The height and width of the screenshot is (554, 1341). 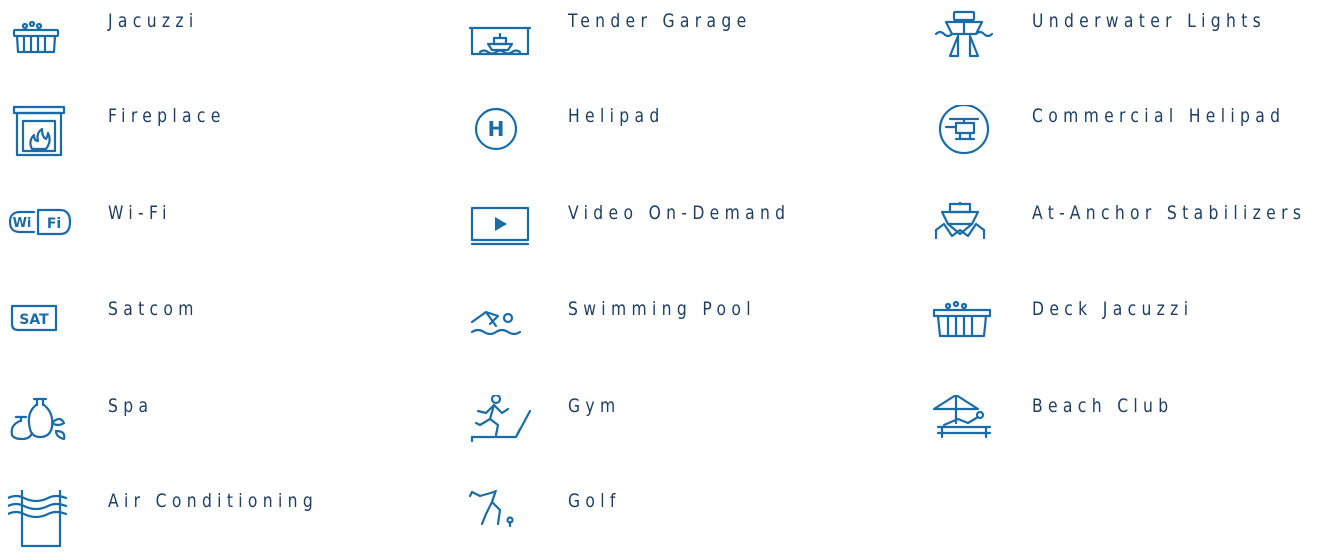 What do you see at coordinates (167, 116) in the screenshot?
I see `amenity-label: Fireplace` at bounding box center [167, 116].